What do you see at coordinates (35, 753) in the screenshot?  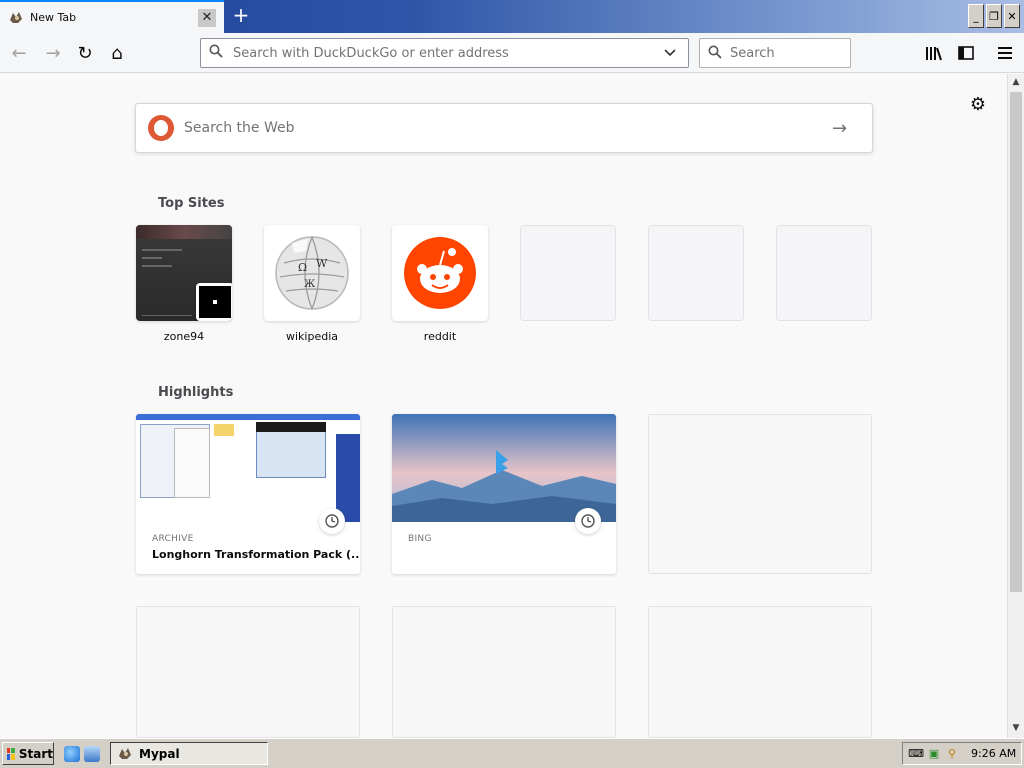 I see `start-label: Start` at bounding box center [35, 753].